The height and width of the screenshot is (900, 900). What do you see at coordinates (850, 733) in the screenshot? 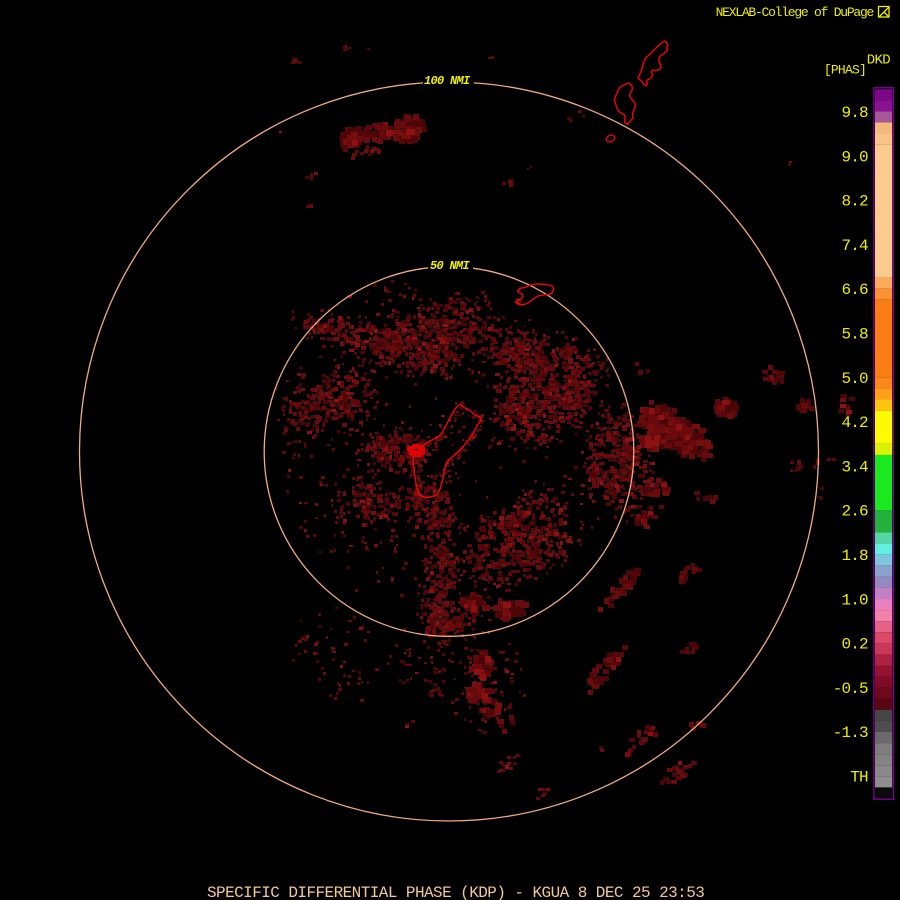
I see `svg-text: -1.3` at bounding box center [850, 733].